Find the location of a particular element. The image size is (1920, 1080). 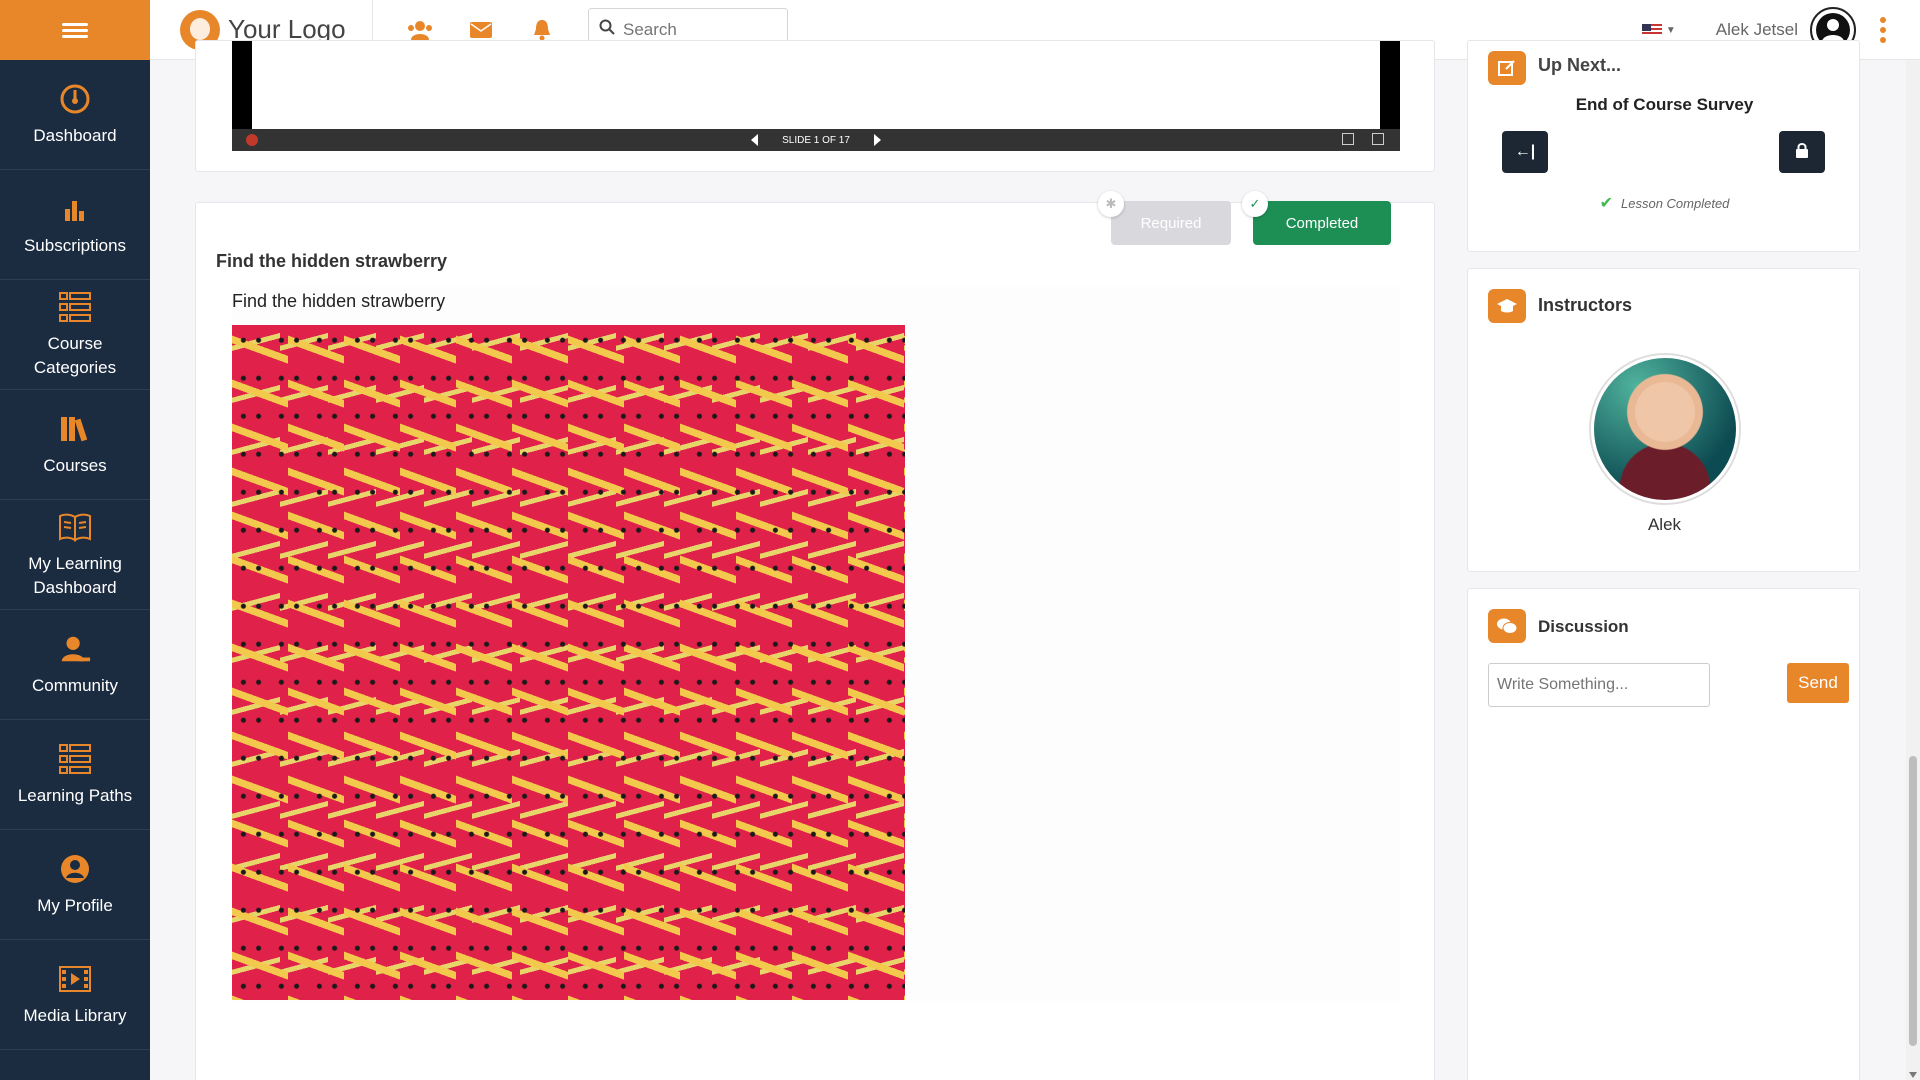

required-button: Required is located at coordinates (1171, 223).